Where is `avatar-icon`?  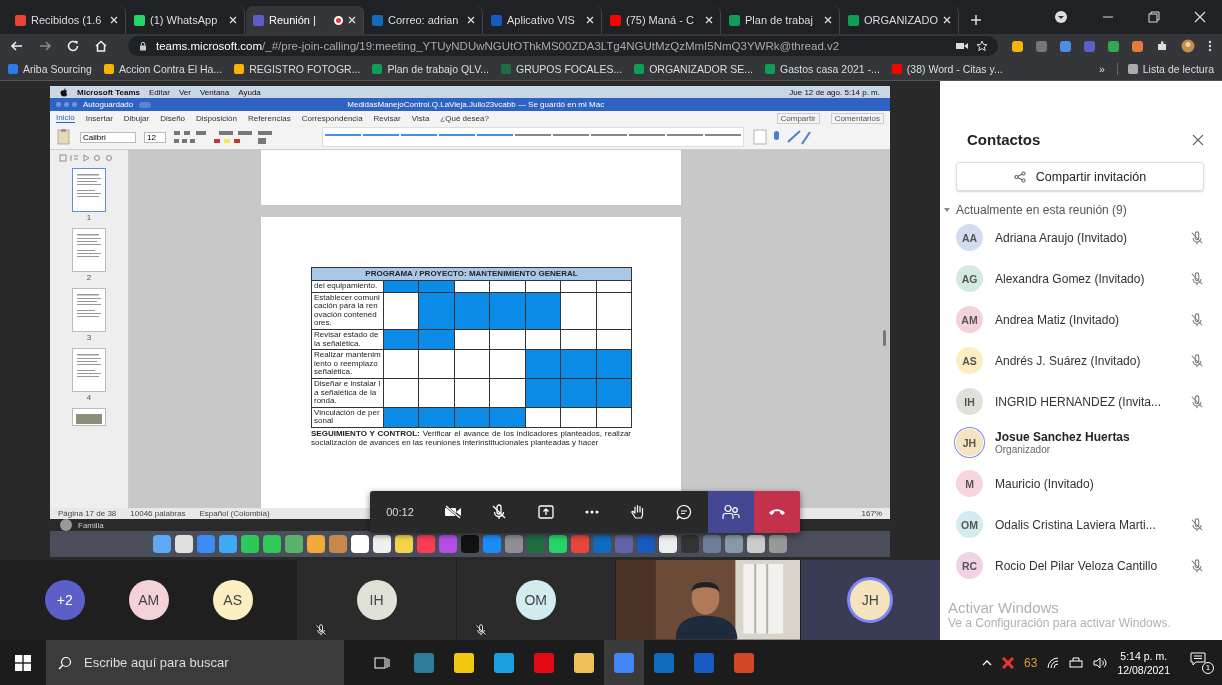 avatar-icon is located at coordinates (1188, 46).